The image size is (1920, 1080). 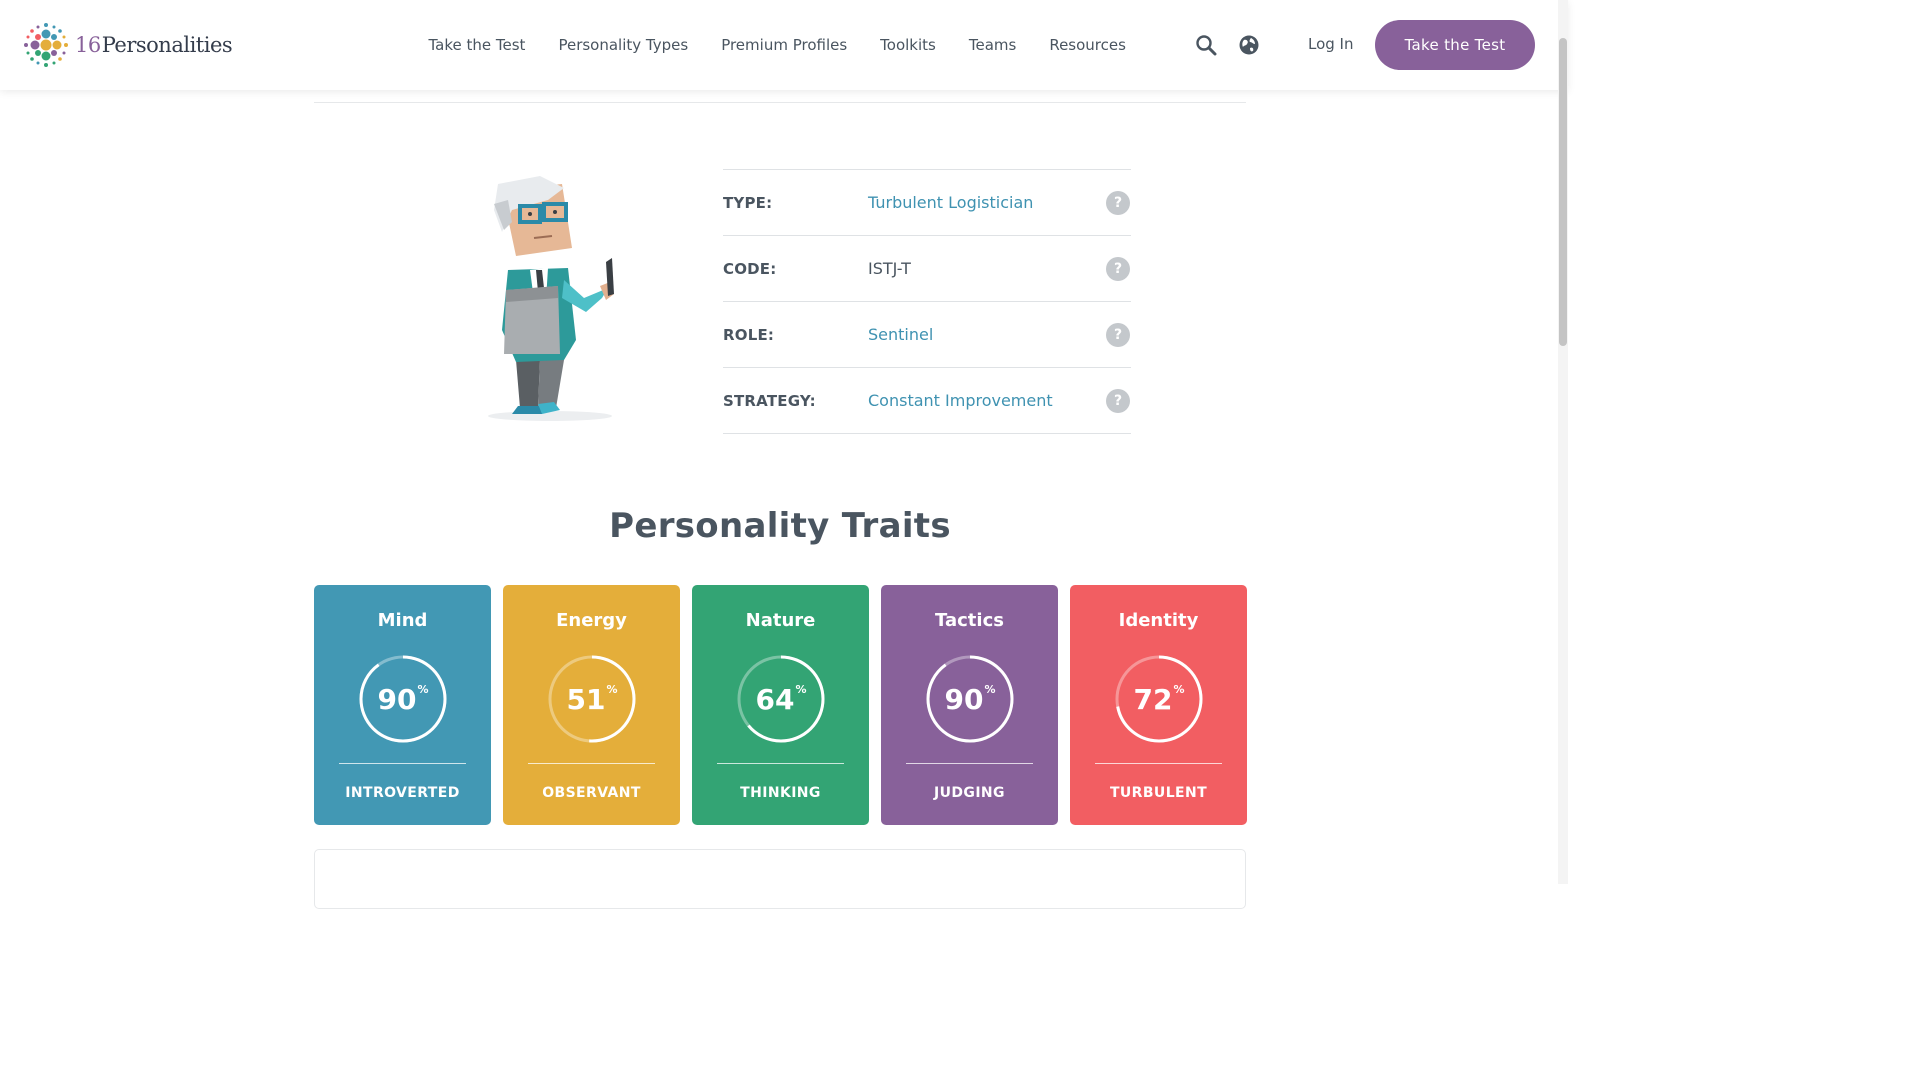 I want to click on nav-resources: Resources, so click(x=1088, y=45).